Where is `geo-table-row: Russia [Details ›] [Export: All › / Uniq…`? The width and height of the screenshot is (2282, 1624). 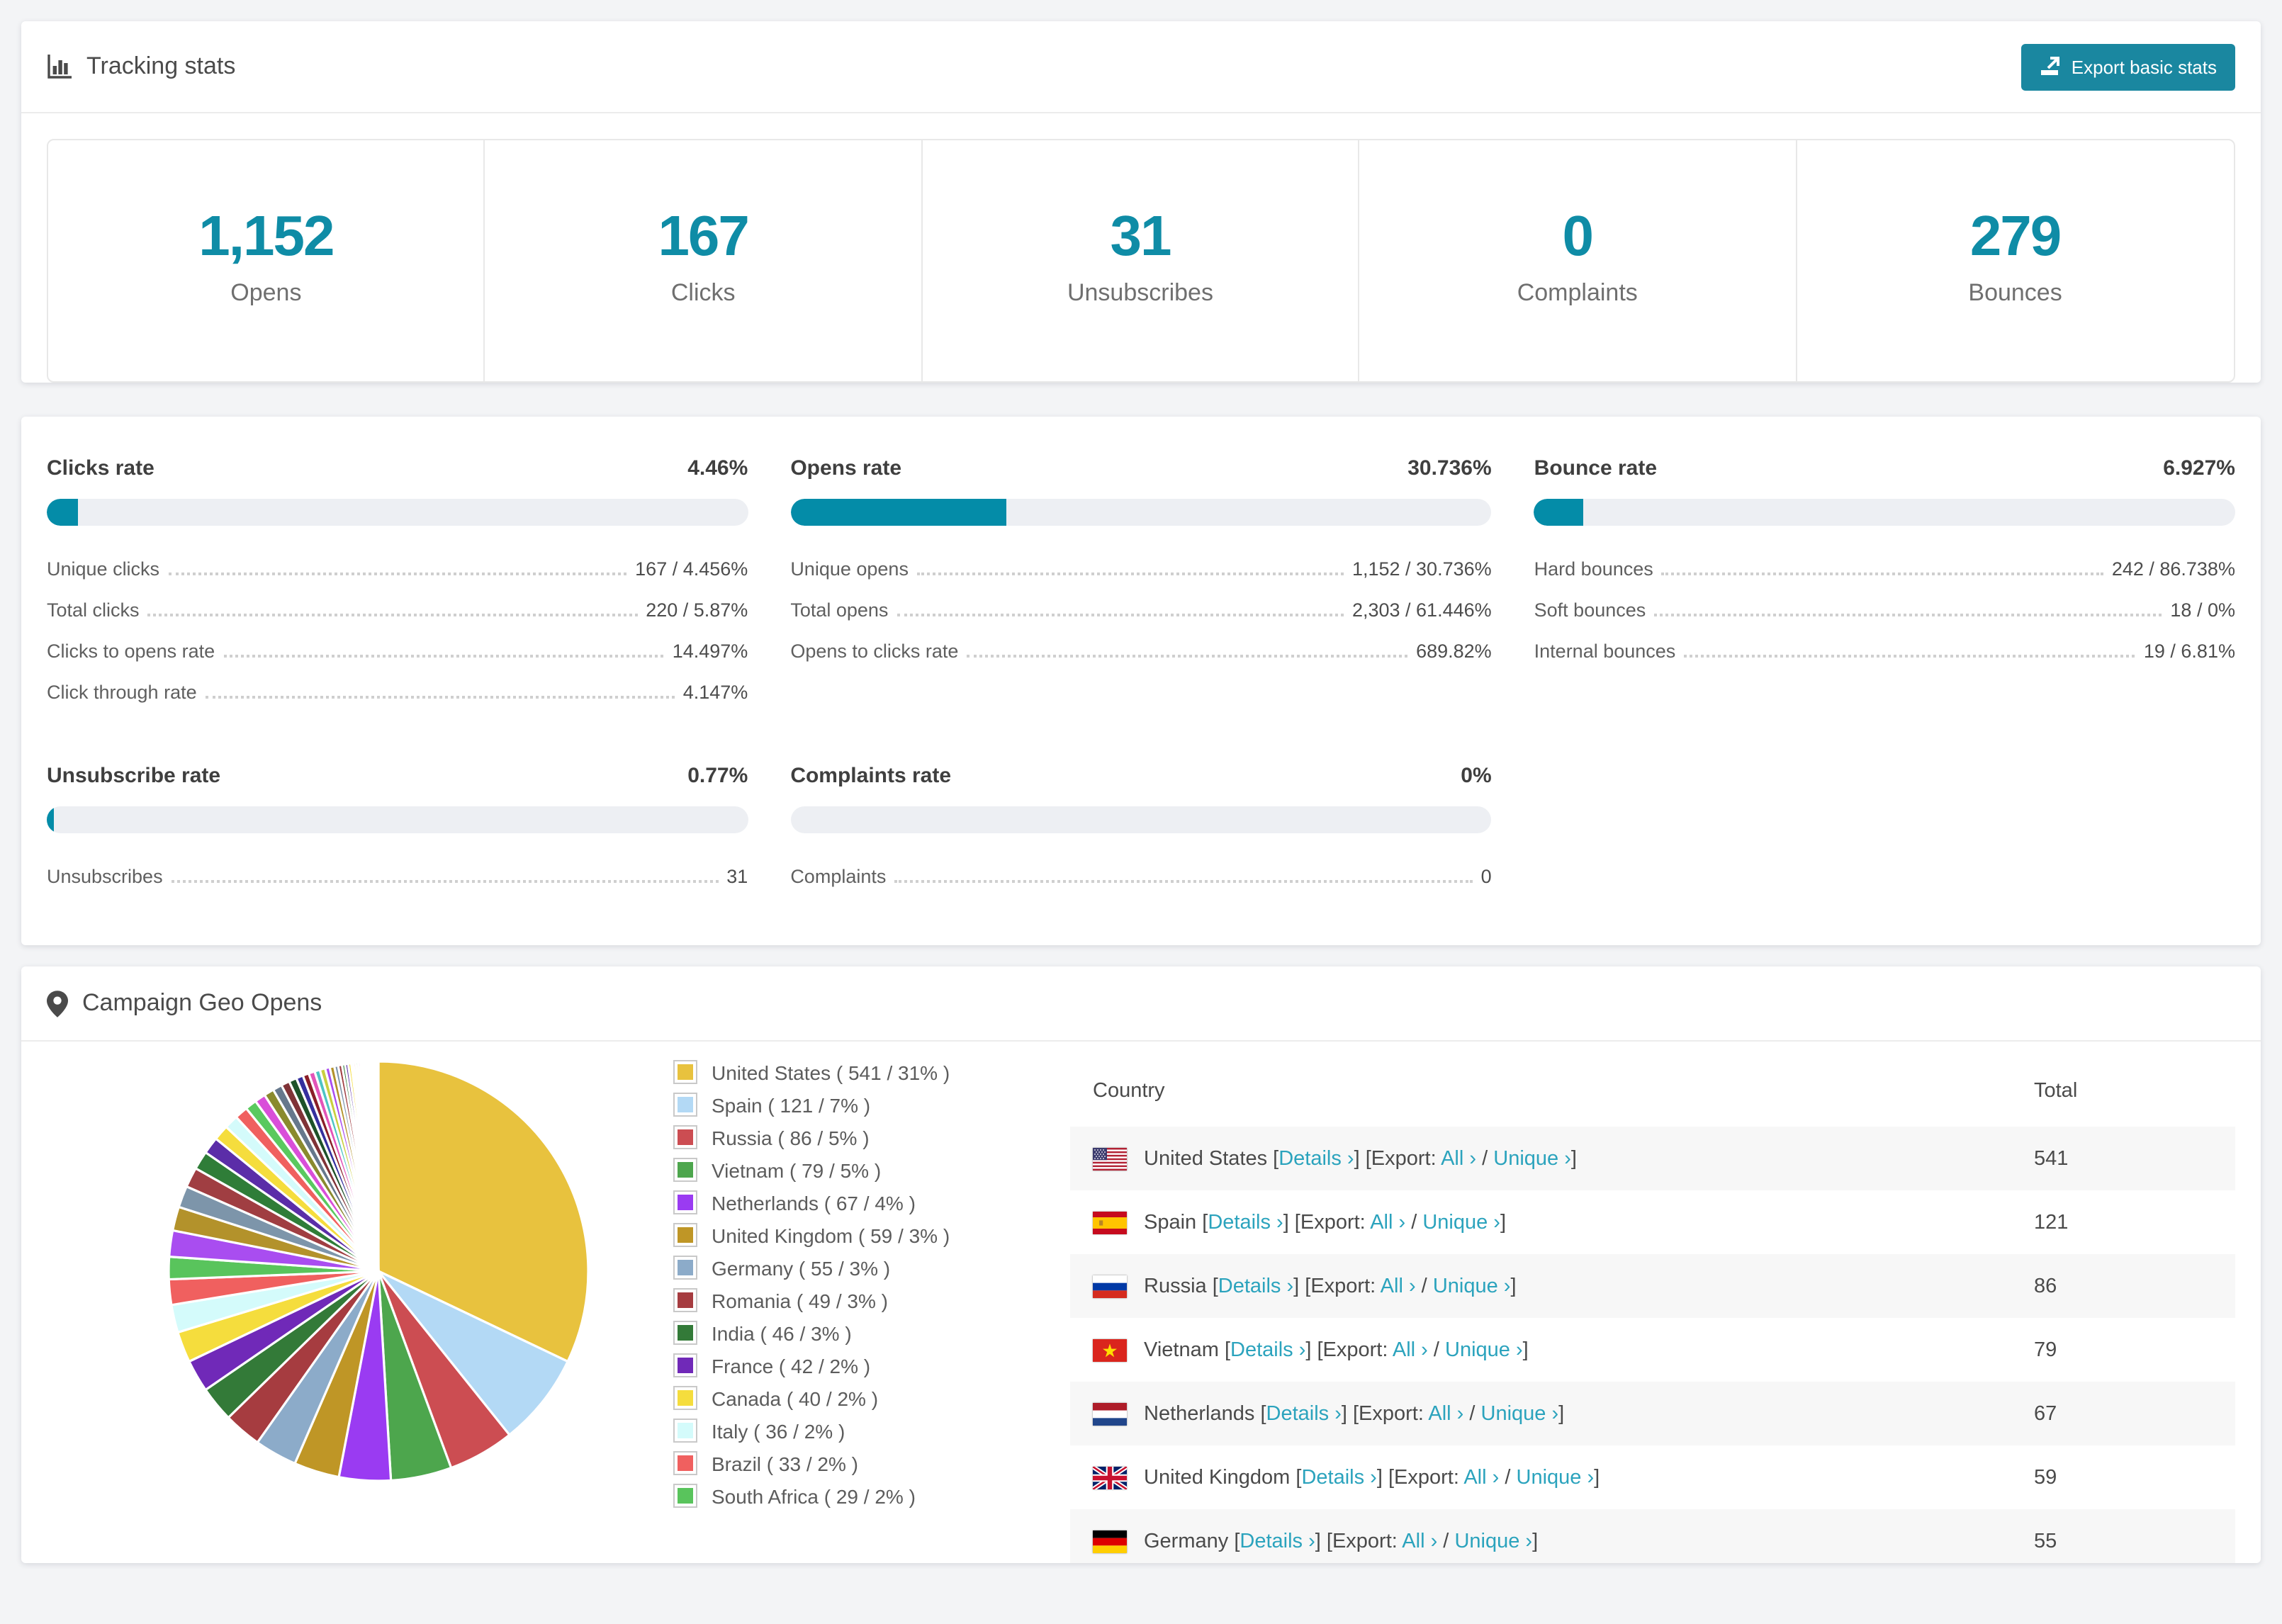
geo-table-row: Russia [Details ›] [Export: All › / Uniq… is located at coordinates (1653, 1286).